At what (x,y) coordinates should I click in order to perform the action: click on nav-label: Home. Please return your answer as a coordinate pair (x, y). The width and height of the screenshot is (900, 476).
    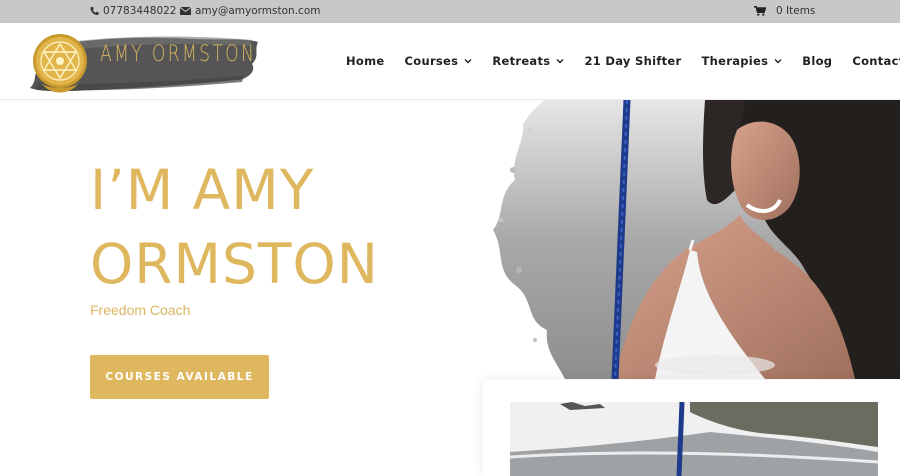
    Looking at the image, I should click on (365, 61).